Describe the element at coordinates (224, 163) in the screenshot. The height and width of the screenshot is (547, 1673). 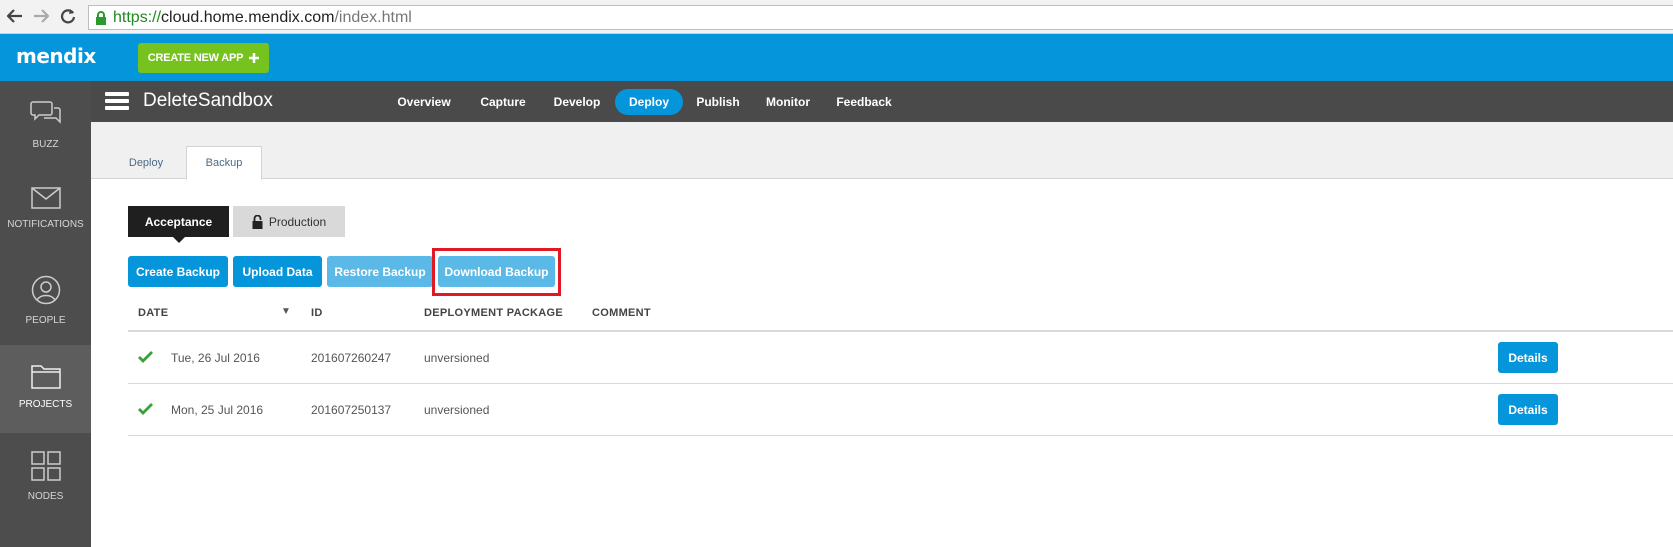
I see `tab-backup: Backup` at that location.